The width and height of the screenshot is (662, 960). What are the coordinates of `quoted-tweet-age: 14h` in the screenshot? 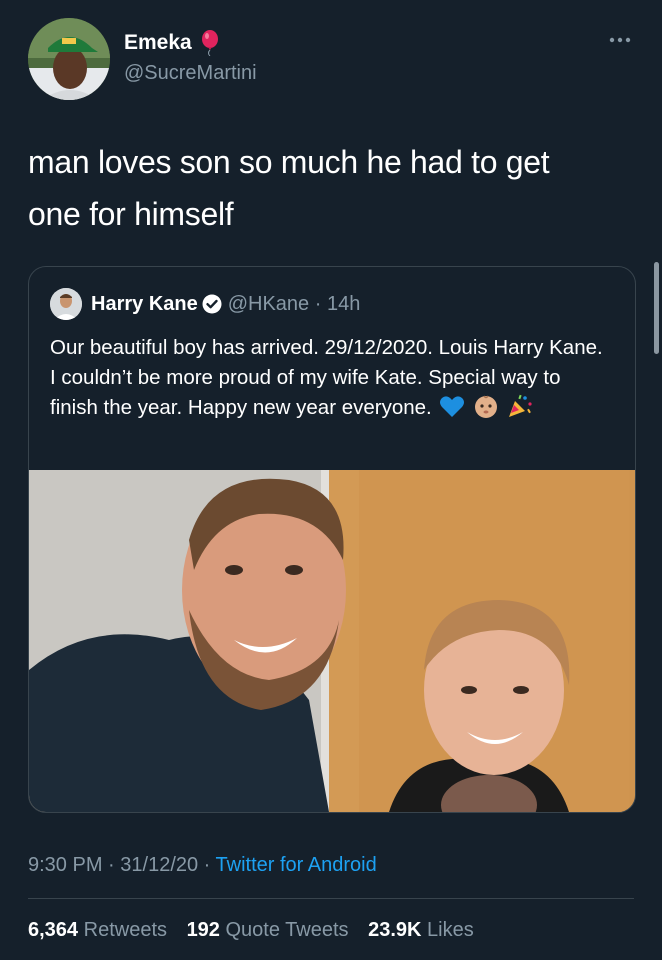 It's located at (343, 304).